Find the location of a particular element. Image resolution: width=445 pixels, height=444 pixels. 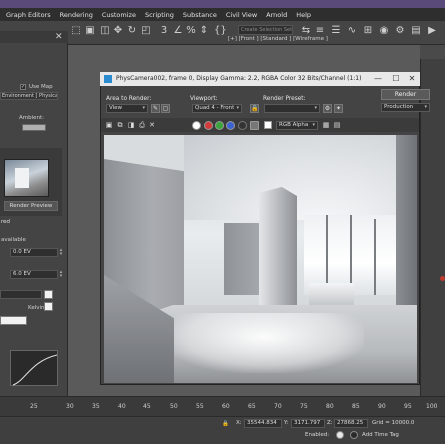

viewport-dropdown: Quad 4 - Front is located at coordinates (217, 108).